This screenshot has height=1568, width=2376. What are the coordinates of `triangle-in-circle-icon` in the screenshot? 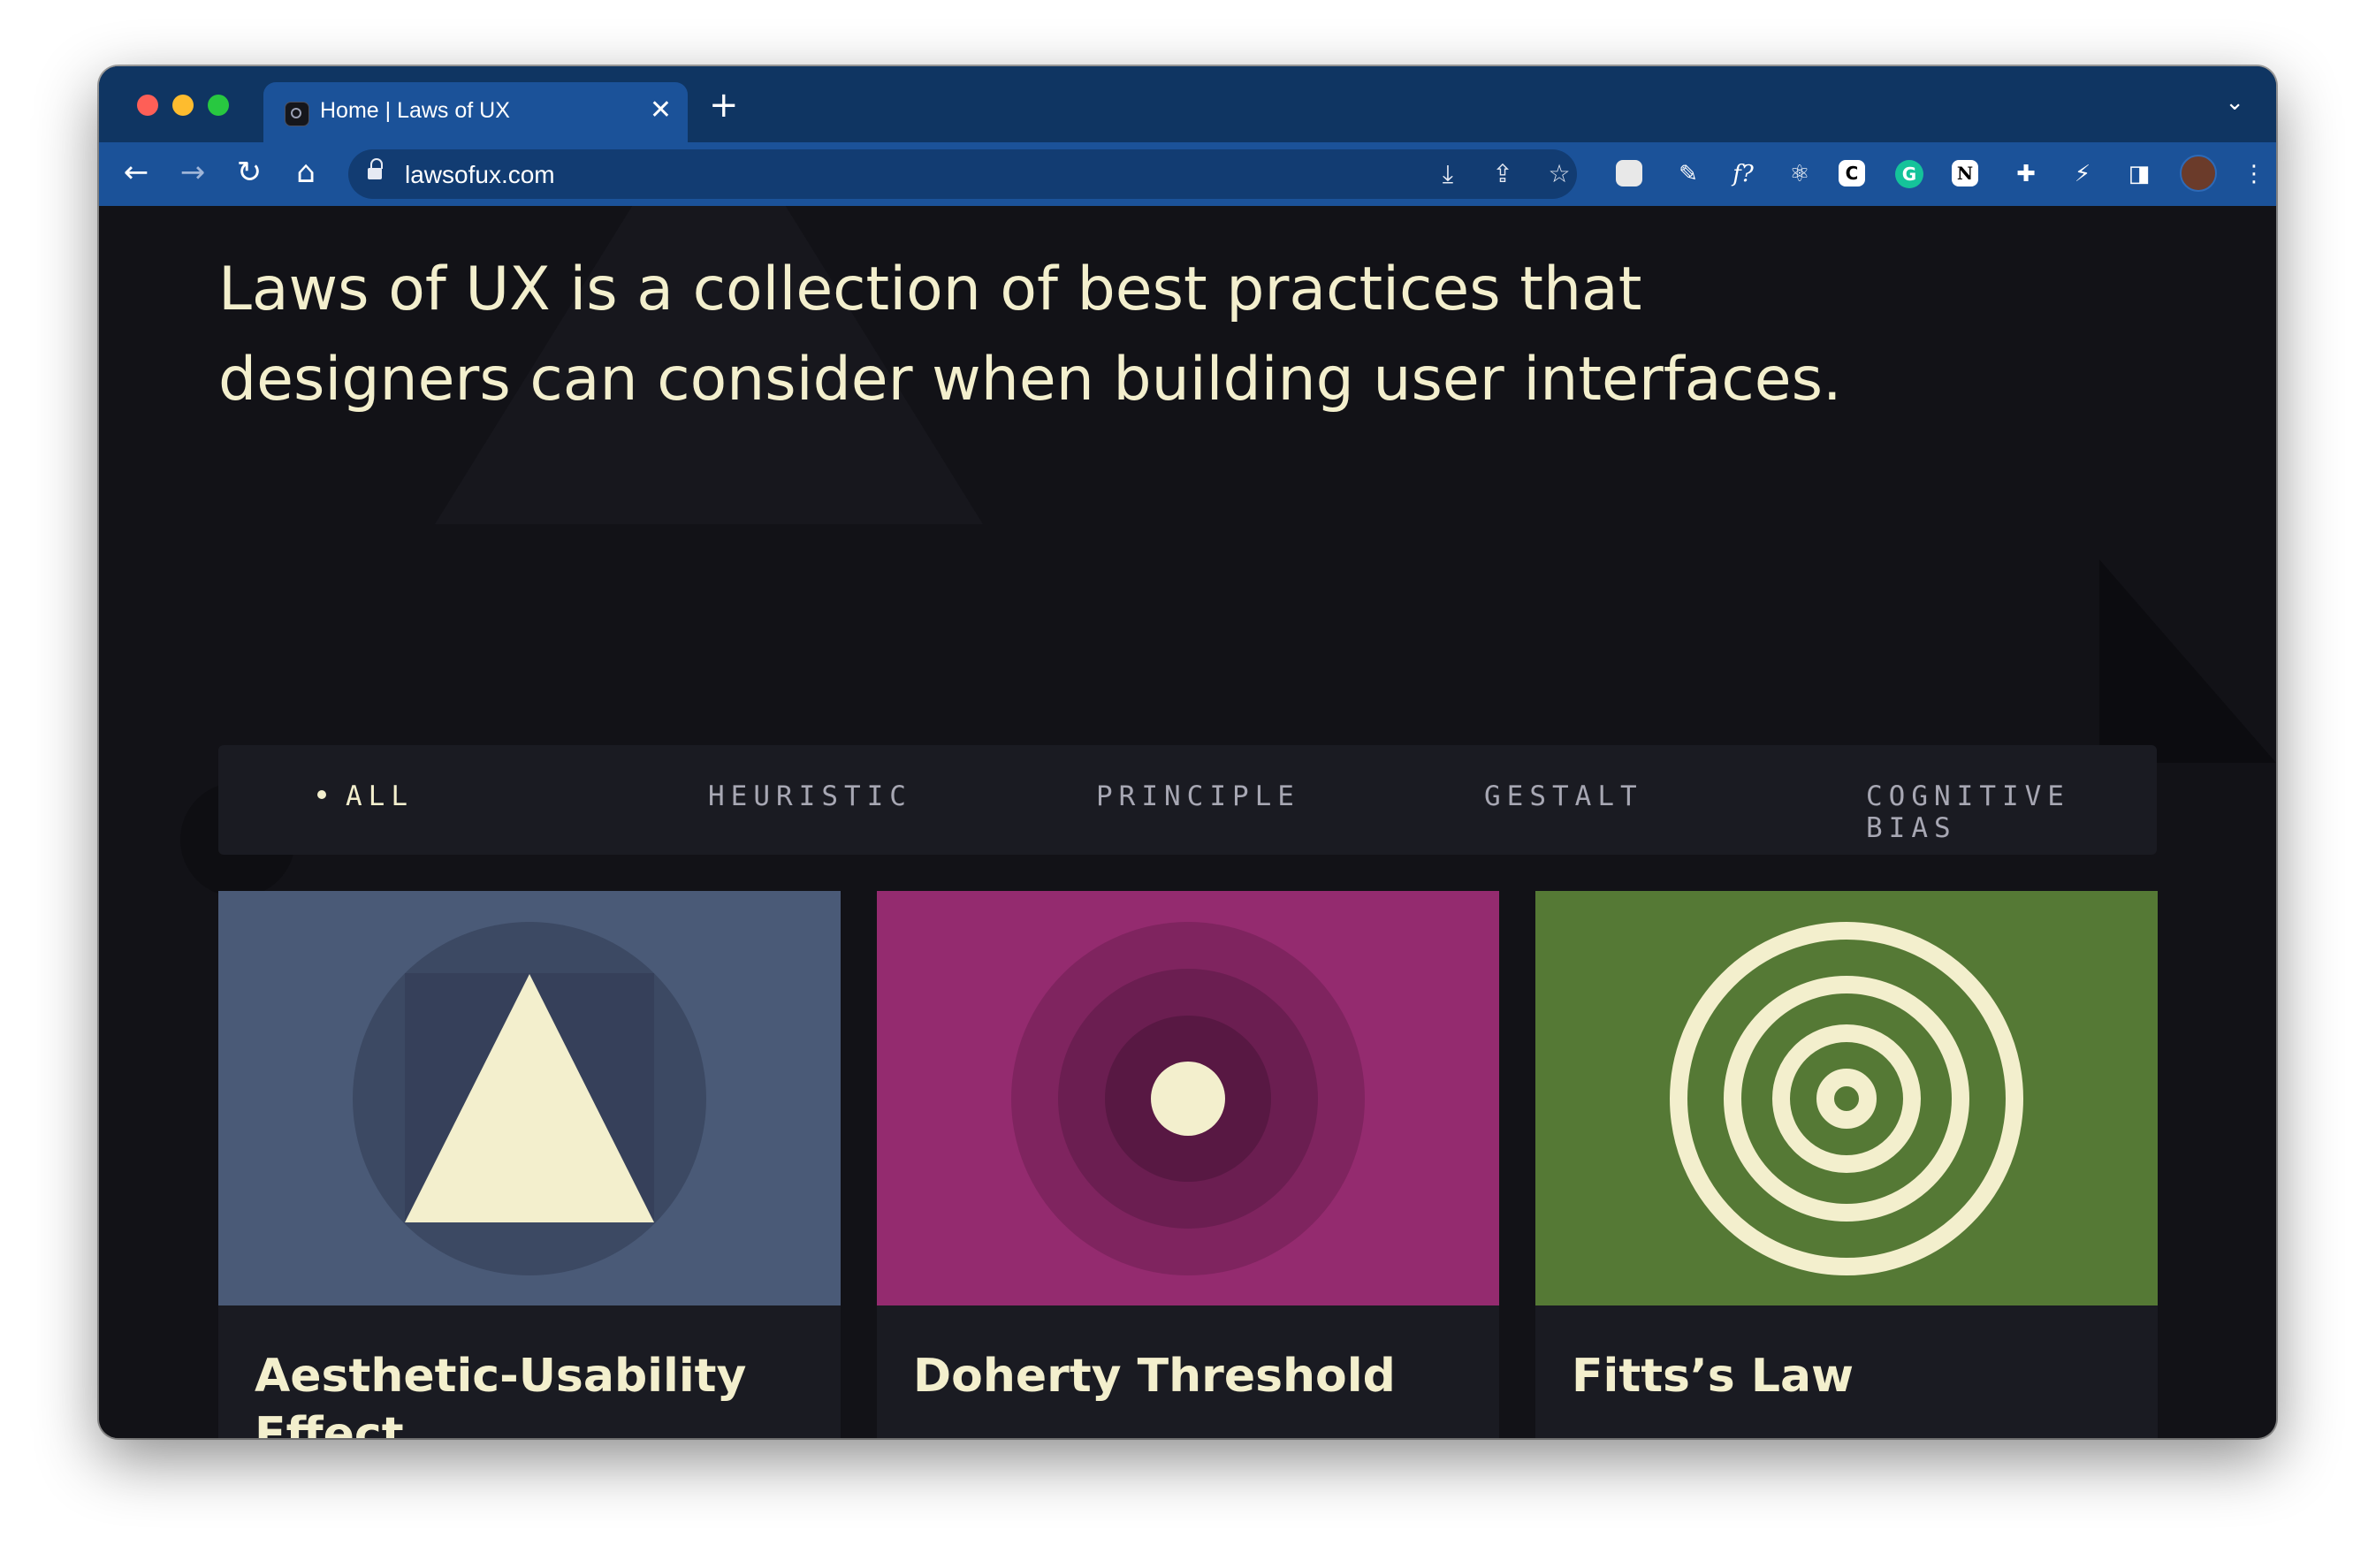 It's located at (529, 1099).